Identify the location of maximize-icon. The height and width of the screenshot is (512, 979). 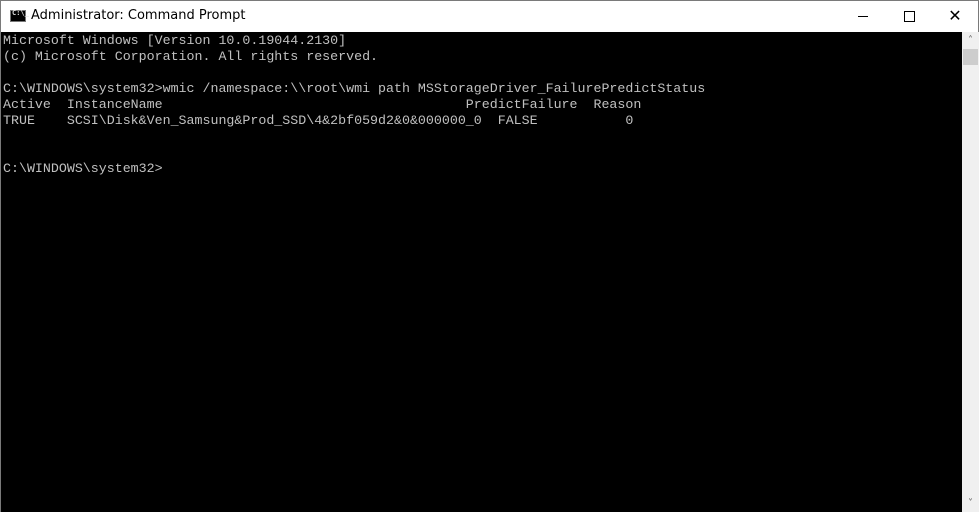
(909, 16).